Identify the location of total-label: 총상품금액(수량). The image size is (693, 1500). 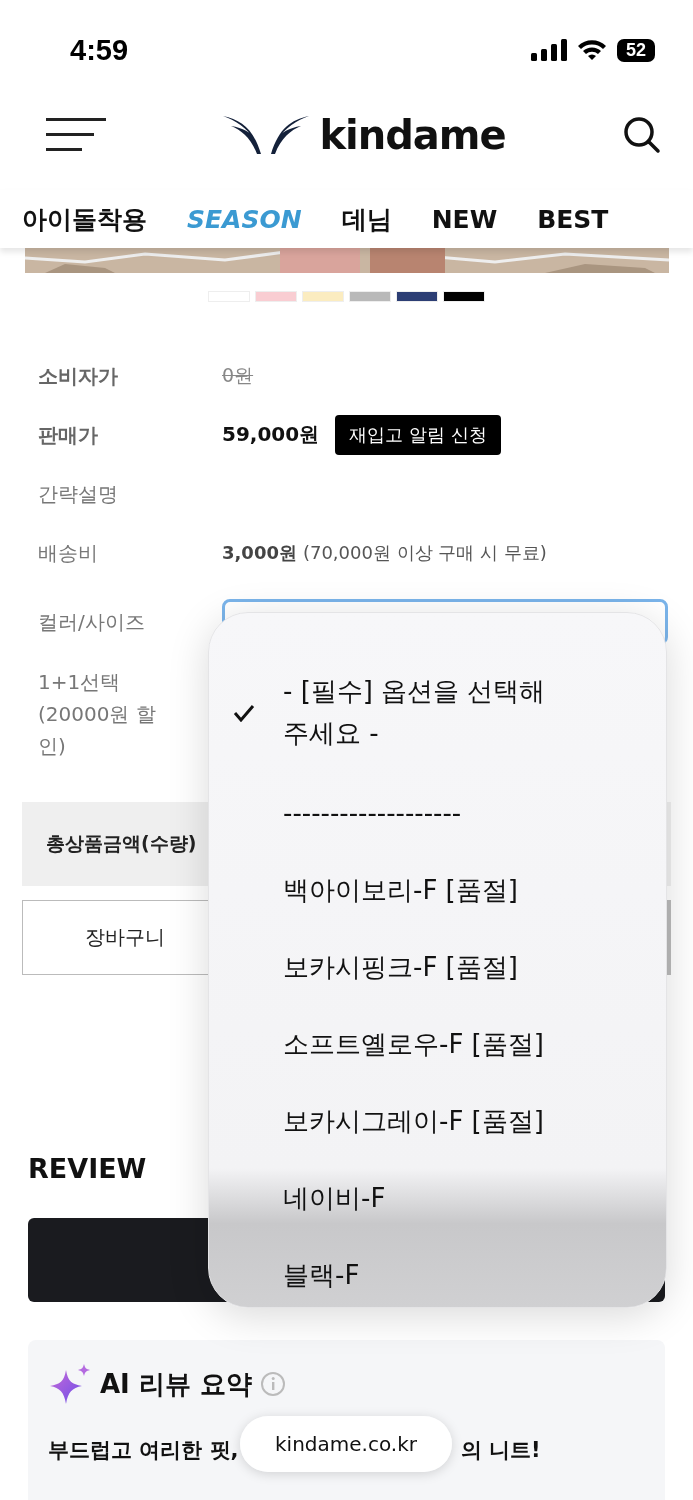
(121, 843).